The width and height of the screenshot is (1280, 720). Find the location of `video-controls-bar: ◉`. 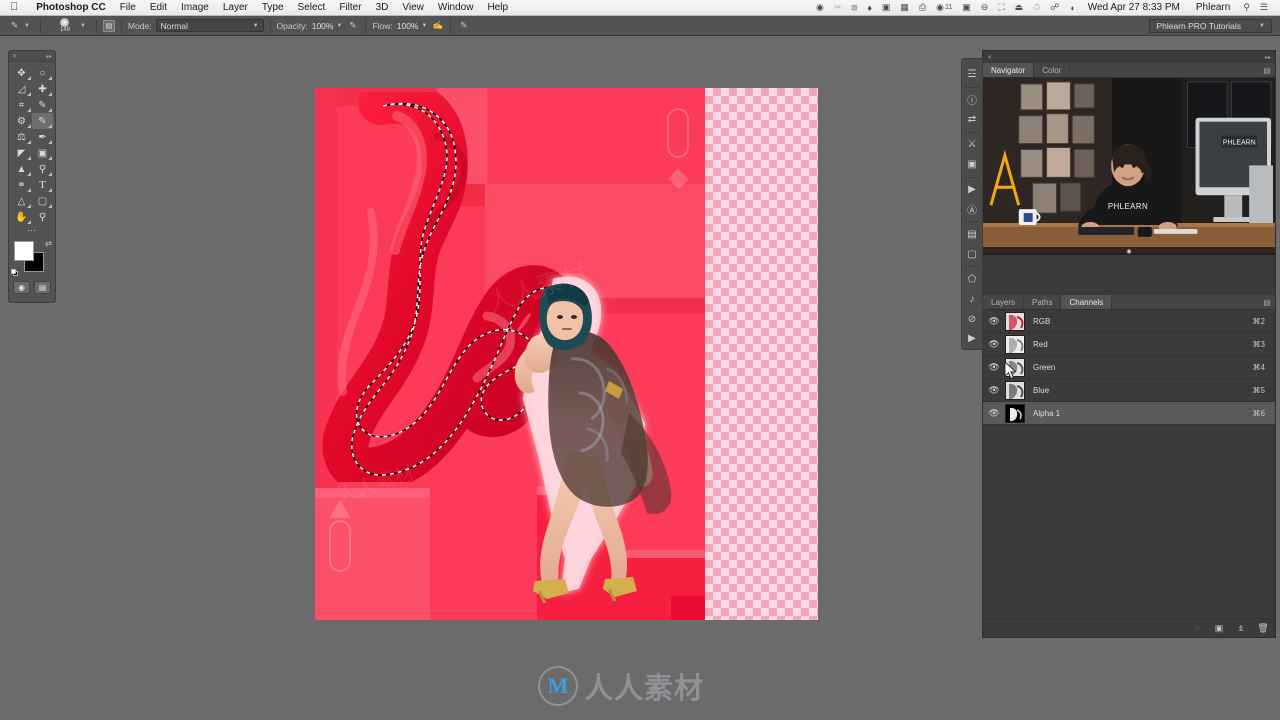

video-controls-bar: ◉ is located at coordinates (1129, 251).